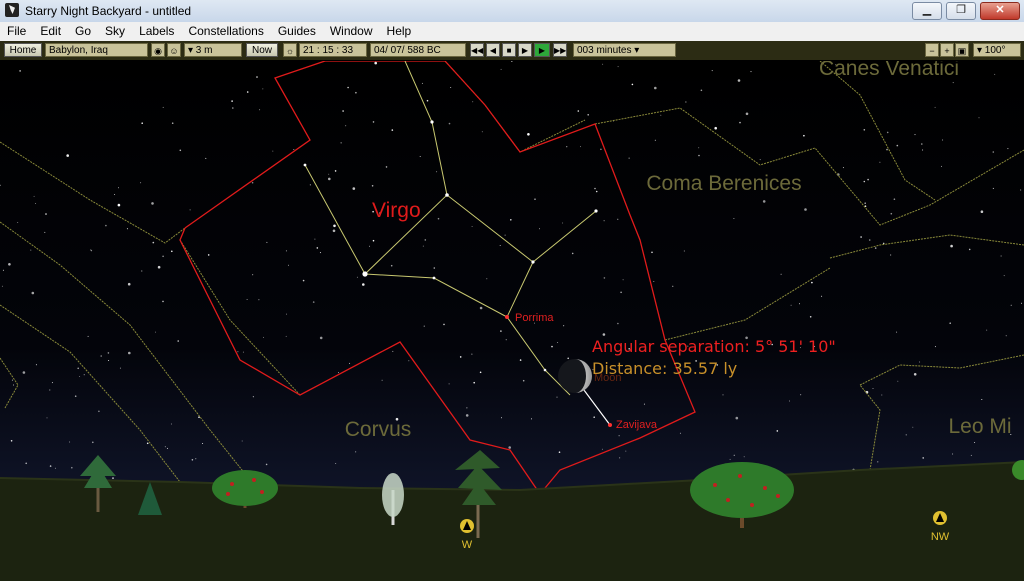  What do you see at coordinates (290, 50) in the screenshot?
I see `sun-icon: ☼` at bounding box center [290, 50].